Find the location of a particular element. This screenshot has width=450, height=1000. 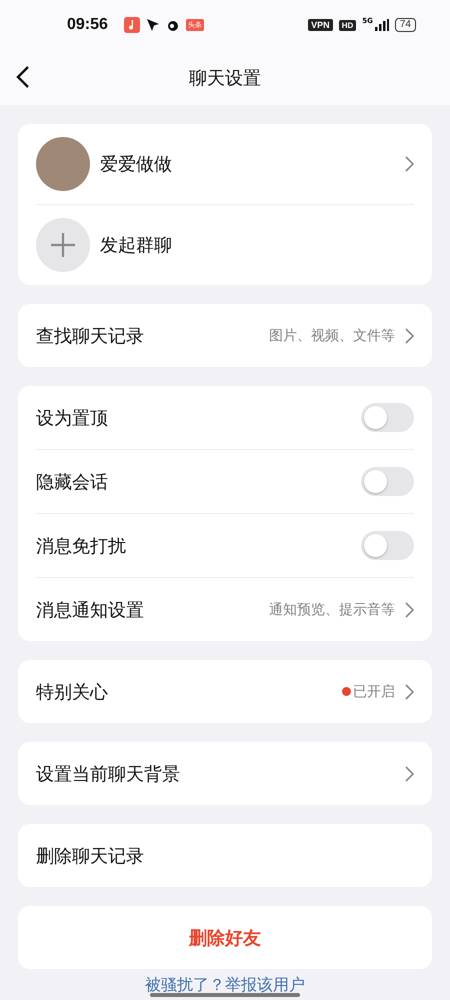

setting-label: 特别关心 is located at coordinates (72, 692).